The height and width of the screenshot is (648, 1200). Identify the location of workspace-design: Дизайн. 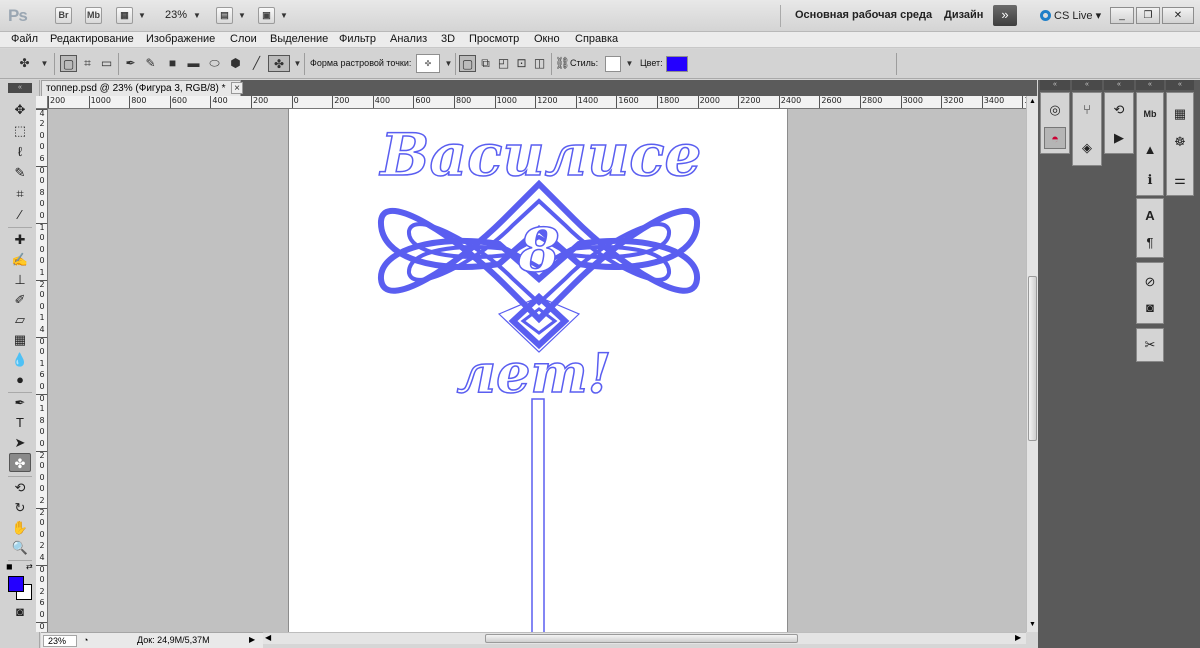
(963, 15).